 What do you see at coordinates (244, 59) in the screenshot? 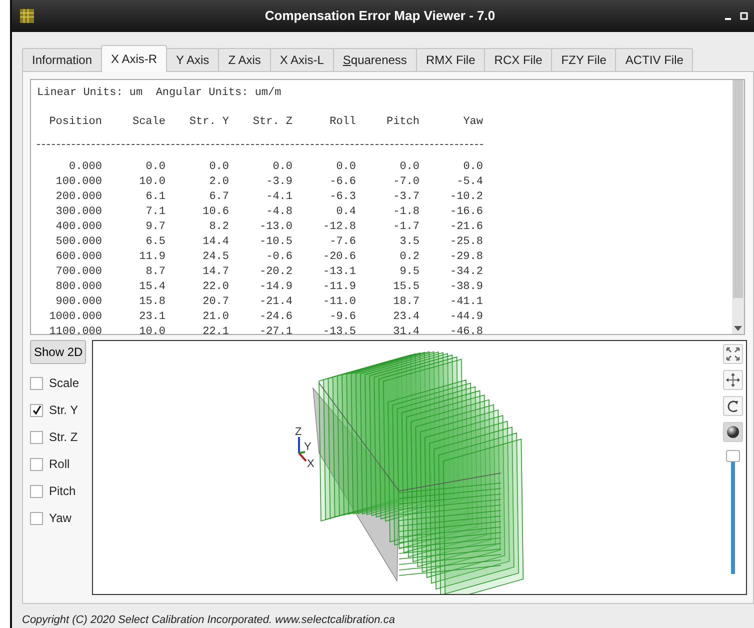
I see `tab: Z Axis` at bounding box center [244, 59].